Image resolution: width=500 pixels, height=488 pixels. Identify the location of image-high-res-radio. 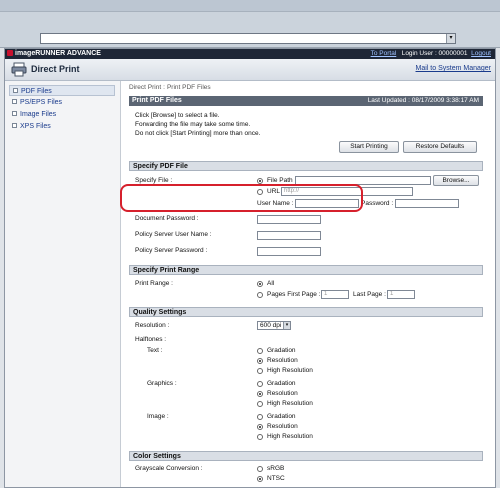
(260, 437).